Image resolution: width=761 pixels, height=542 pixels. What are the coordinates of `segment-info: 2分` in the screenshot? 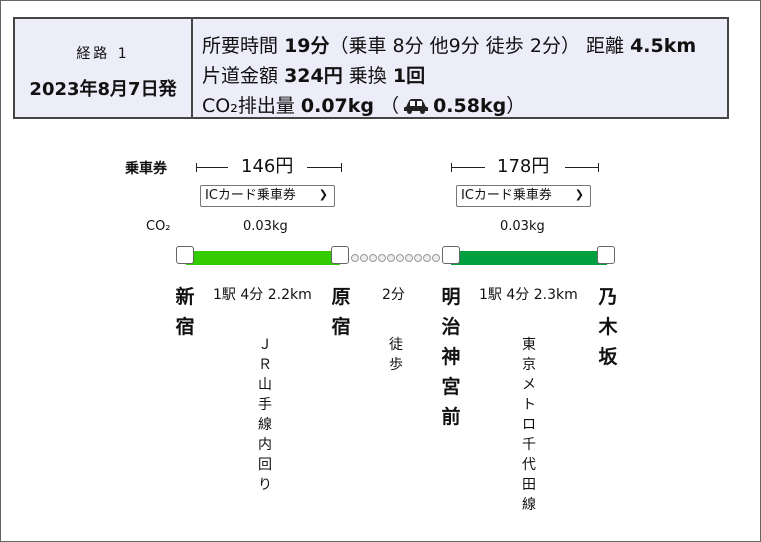 It's located at (393, 295).